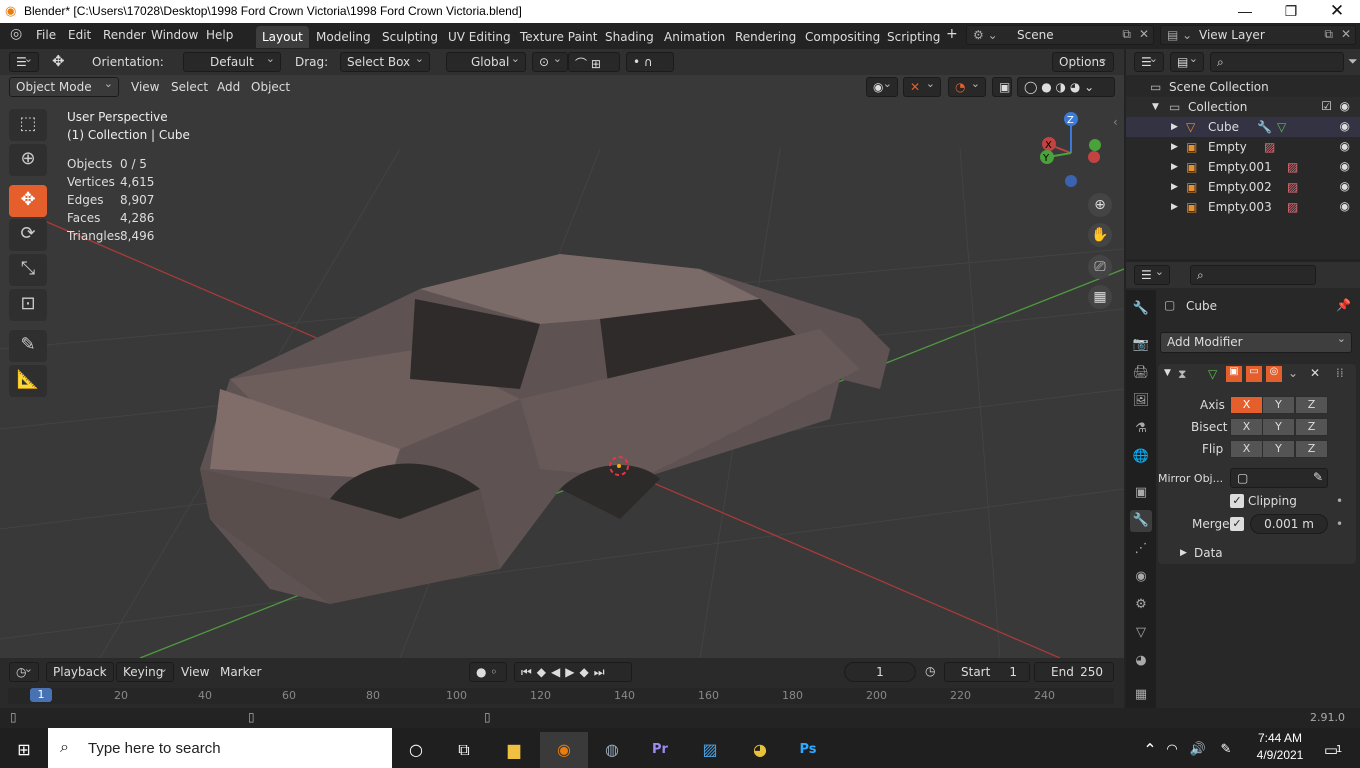  What do you see at coordinates (240, 672) in the screenshot?
I see `timeline-menu-marker: Marker` at bounding box center [240, 672].